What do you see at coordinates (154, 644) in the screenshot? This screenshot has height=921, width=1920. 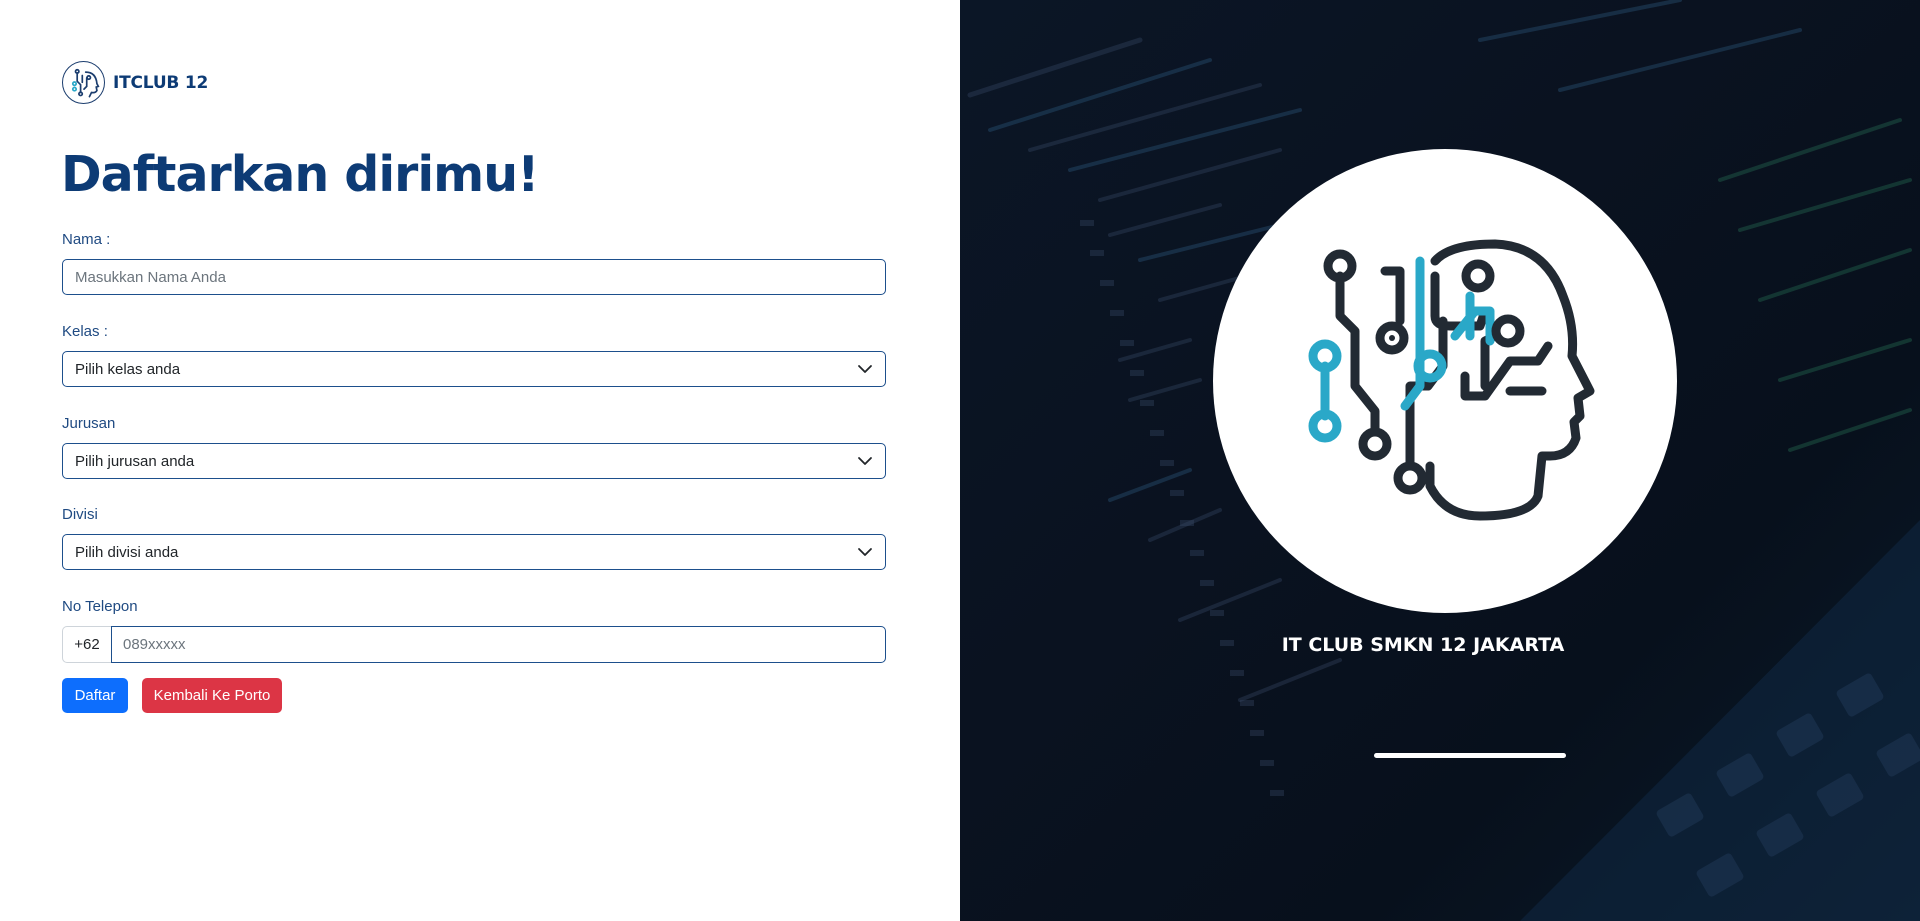 I see `telepon-placeholder: 089xxxxx` at bounding box center [154, 644].